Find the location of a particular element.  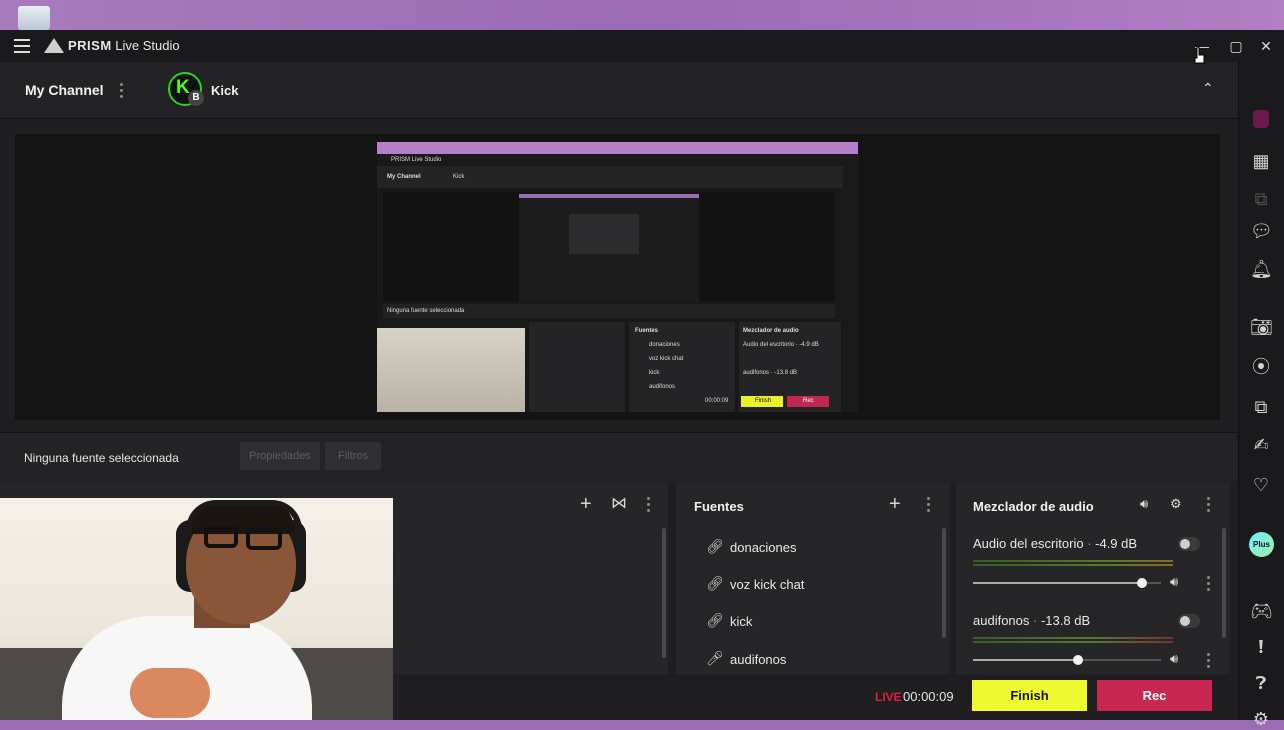

chat-icon: 💬︎ is located at coordinates (1261, 231).